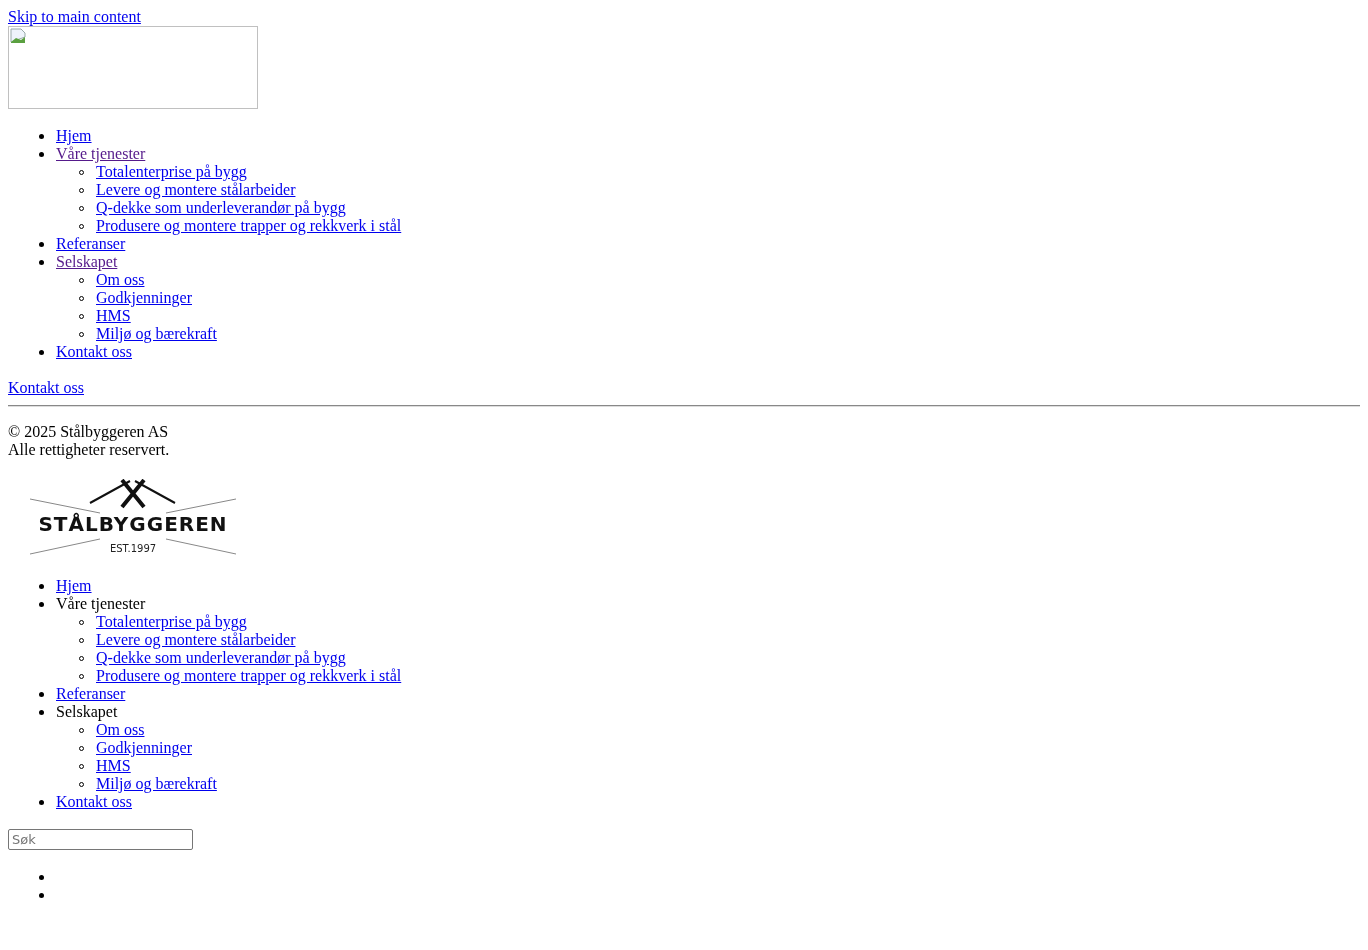  What do you see at coordinates (101, 604) in the screenshot?
I see `menu-heading: Våre tjenester` at bounding box center [101, 604].